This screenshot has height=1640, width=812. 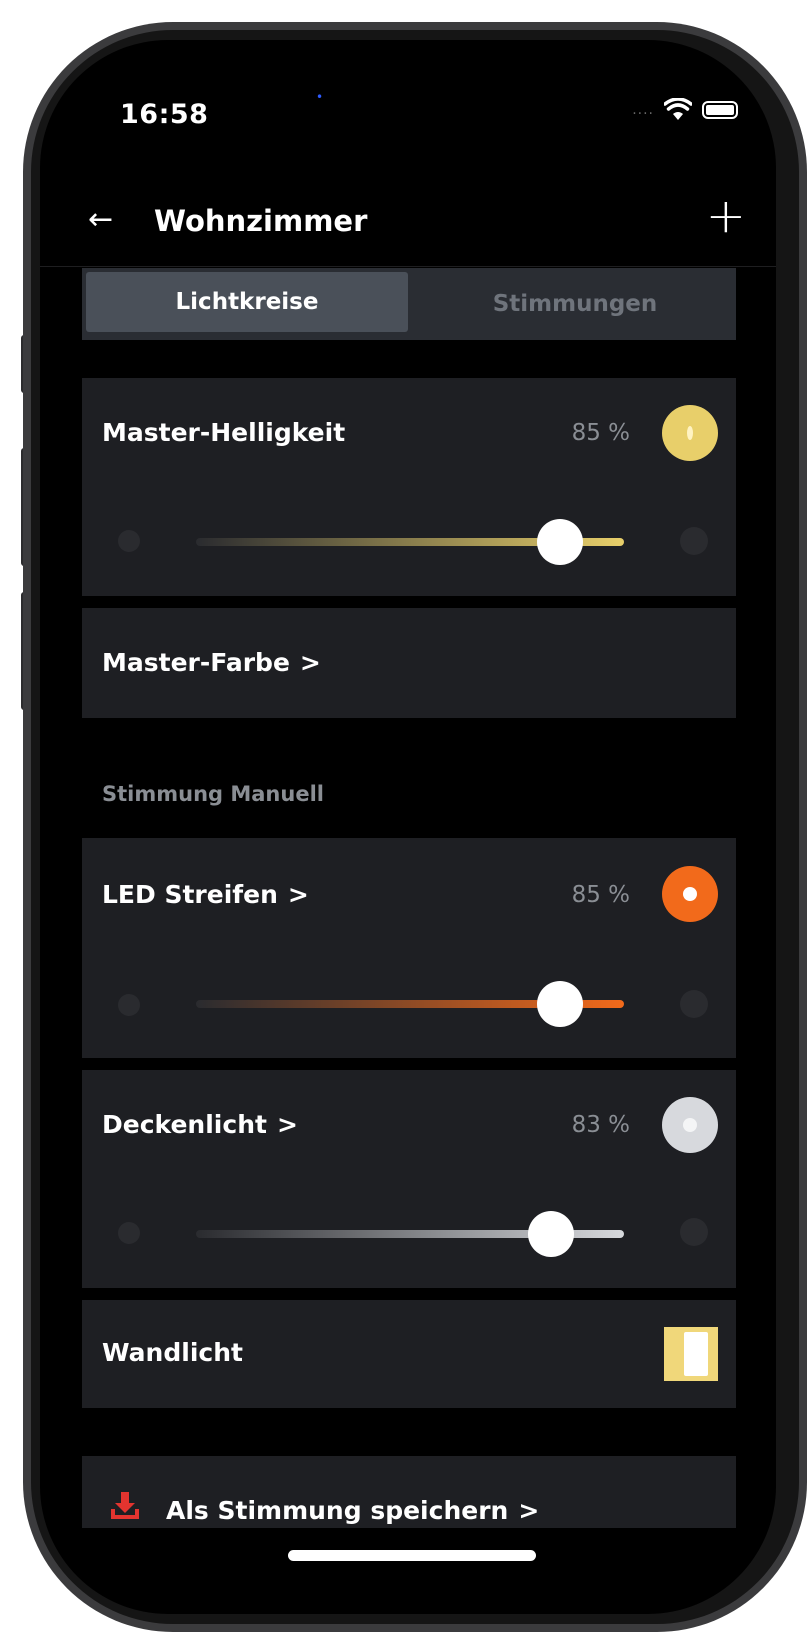 What do you see at coordinates (213, 794) in the screenshot?
I see `section-title: Stimmung Manuell` at bounding box center [213, 794].